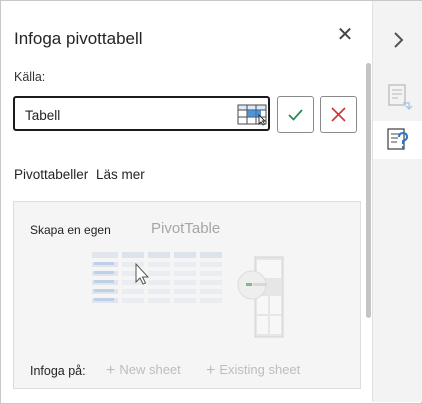 This screenshot has width=422, height=404. Describe the element at coordinates (43, 115) in the screenshot. I see `source-value: Tabell` at that location.